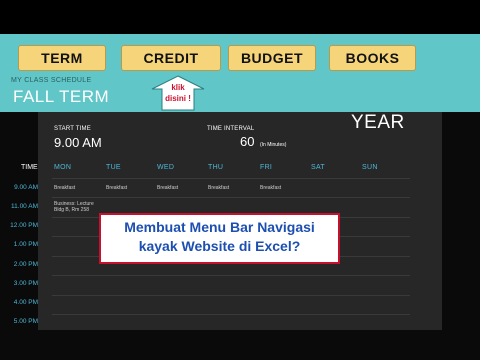 The image size is (480, 360). What do you see at coordinates (231, 129) in the screenshot?
I see `time-interval-label: TIME INTERVAL` at bounding box center [231, 129].